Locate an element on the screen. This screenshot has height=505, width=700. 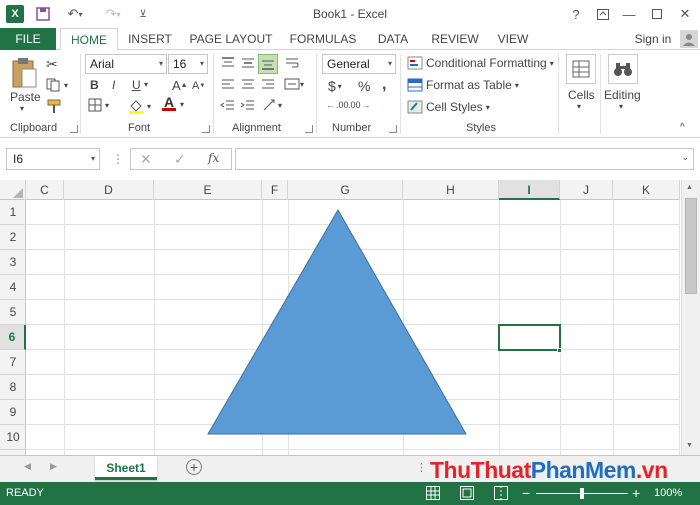
close-icon: ✕ is located at coordinates (685, 14).